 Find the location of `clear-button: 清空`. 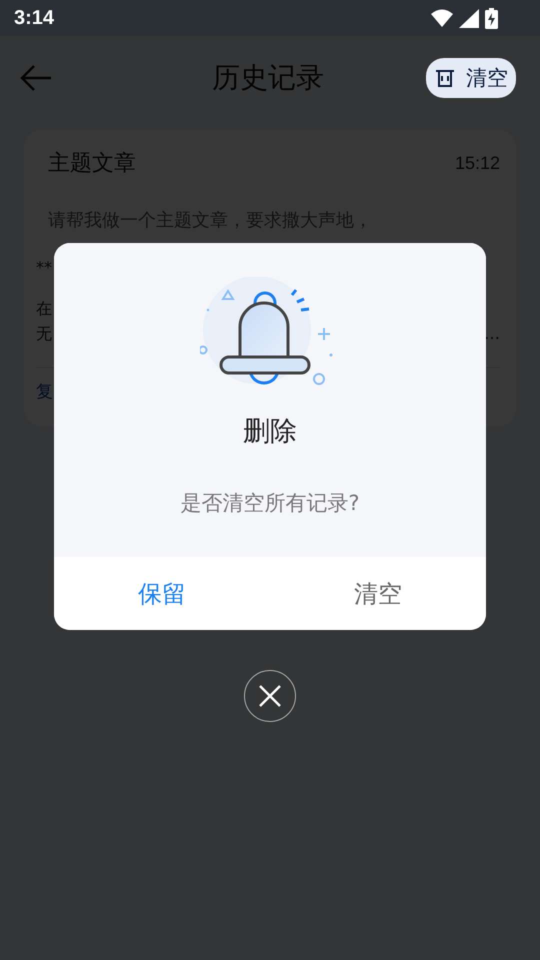

clear-button: 清空 is located at coordinates (471, 78).